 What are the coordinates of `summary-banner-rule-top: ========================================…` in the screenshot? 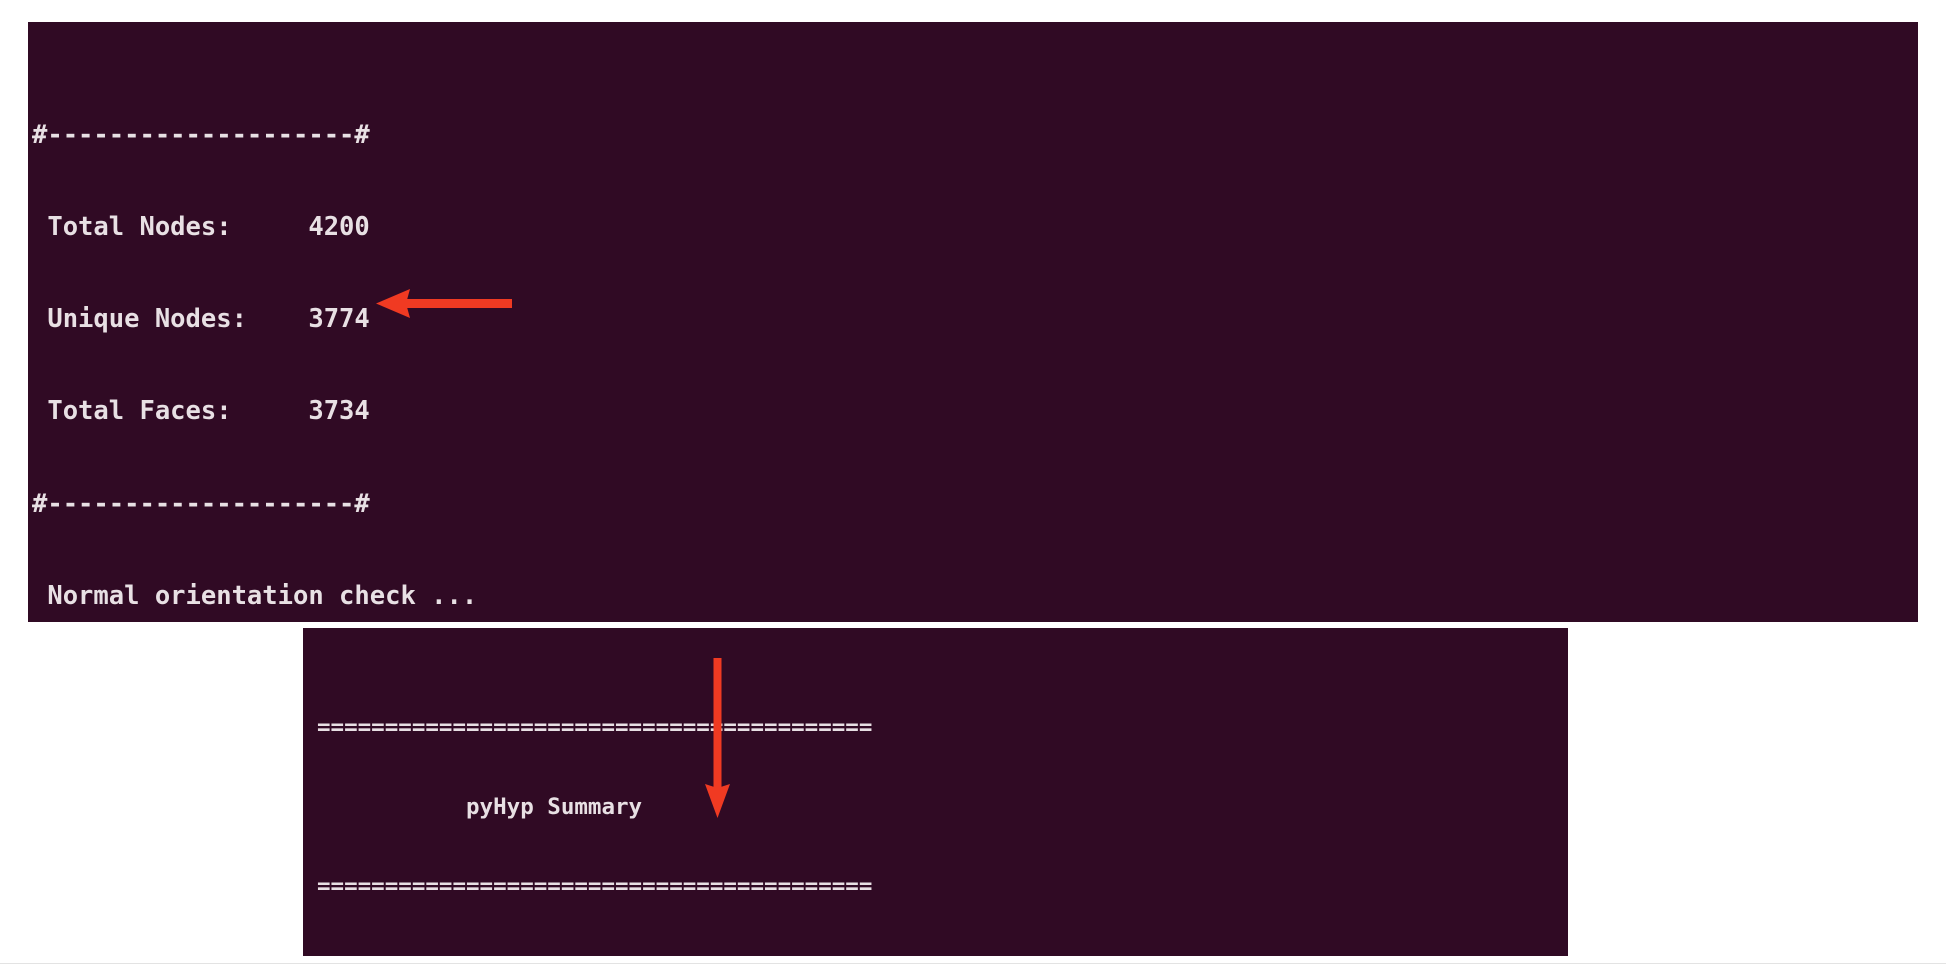 It's located at (595, 726).